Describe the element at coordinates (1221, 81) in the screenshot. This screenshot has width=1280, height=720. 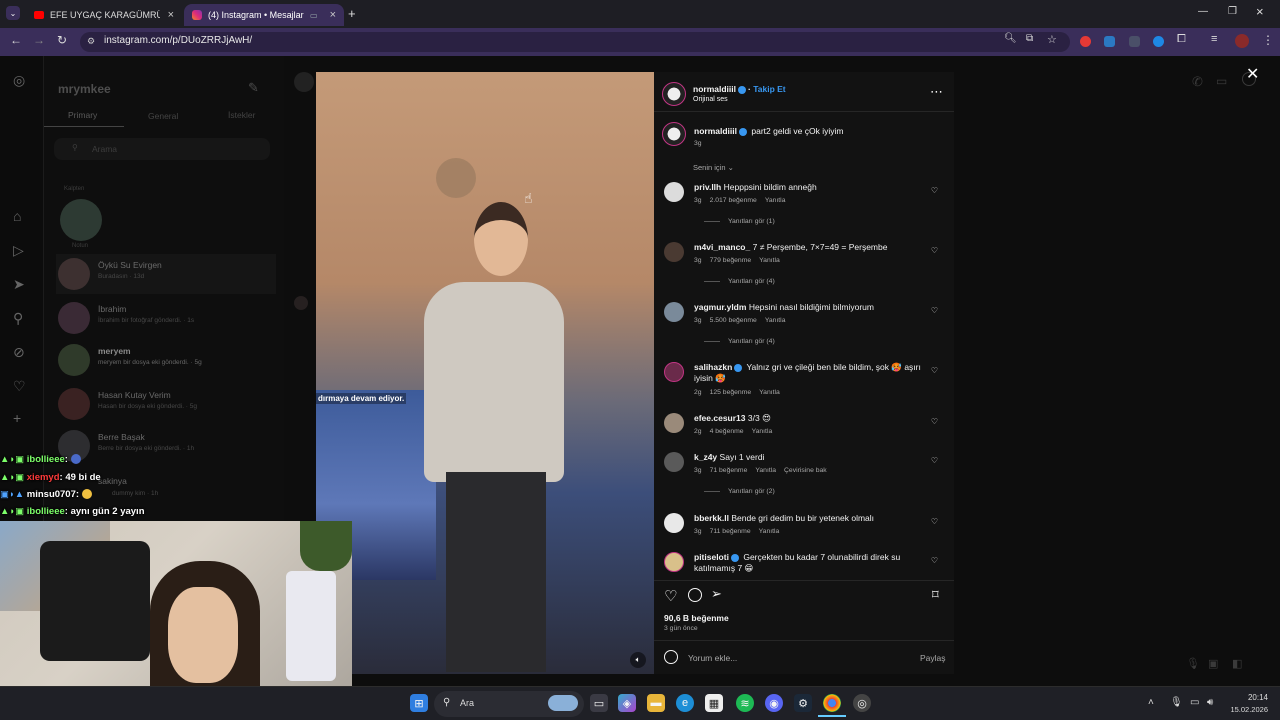
I see `video-call-icon: ▭` at that location.